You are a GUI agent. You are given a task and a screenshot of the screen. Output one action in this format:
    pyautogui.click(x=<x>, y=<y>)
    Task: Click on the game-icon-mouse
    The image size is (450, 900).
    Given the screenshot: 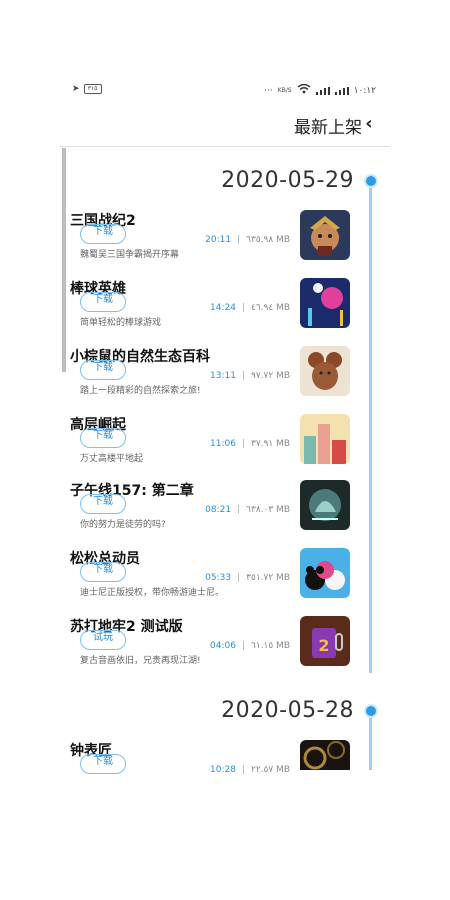 What is the action you would take?
    pyautogui.click(x=325, y=371)
    